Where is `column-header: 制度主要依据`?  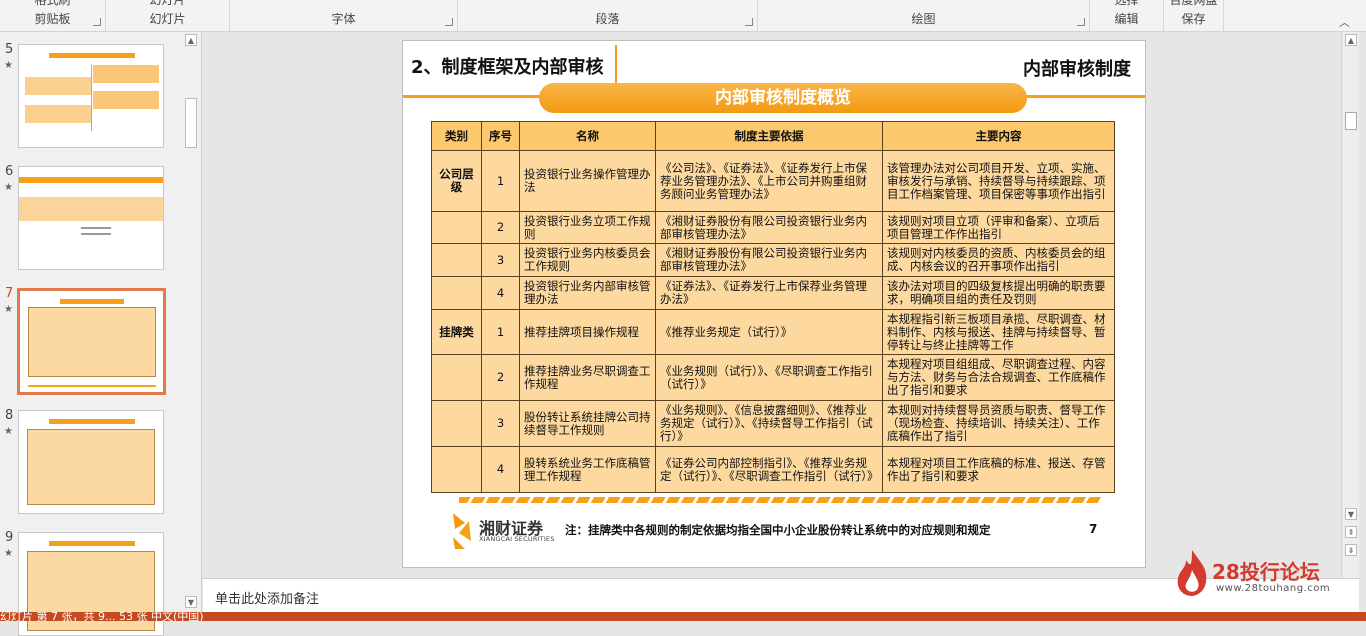 column-header: 制度主要依据 is located at coordinates (769, 136).